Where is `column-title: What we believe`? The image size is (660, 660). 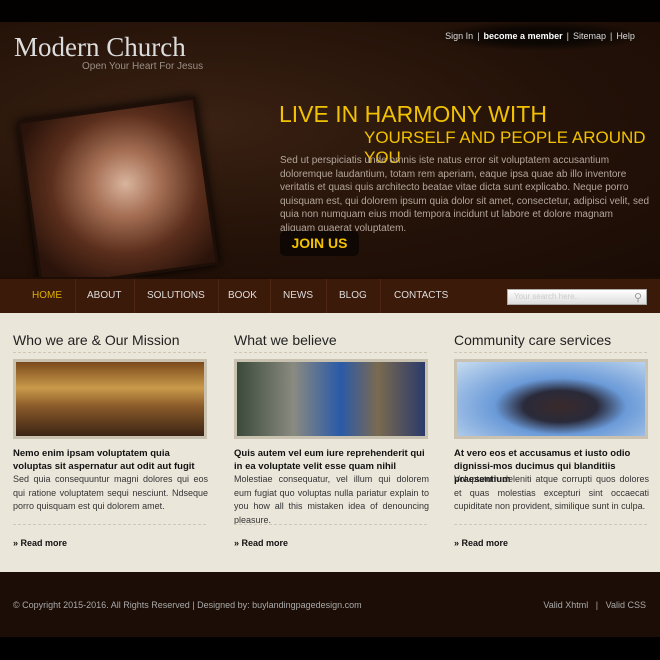 column-title: What we believe is located at coordinates (285, 340).